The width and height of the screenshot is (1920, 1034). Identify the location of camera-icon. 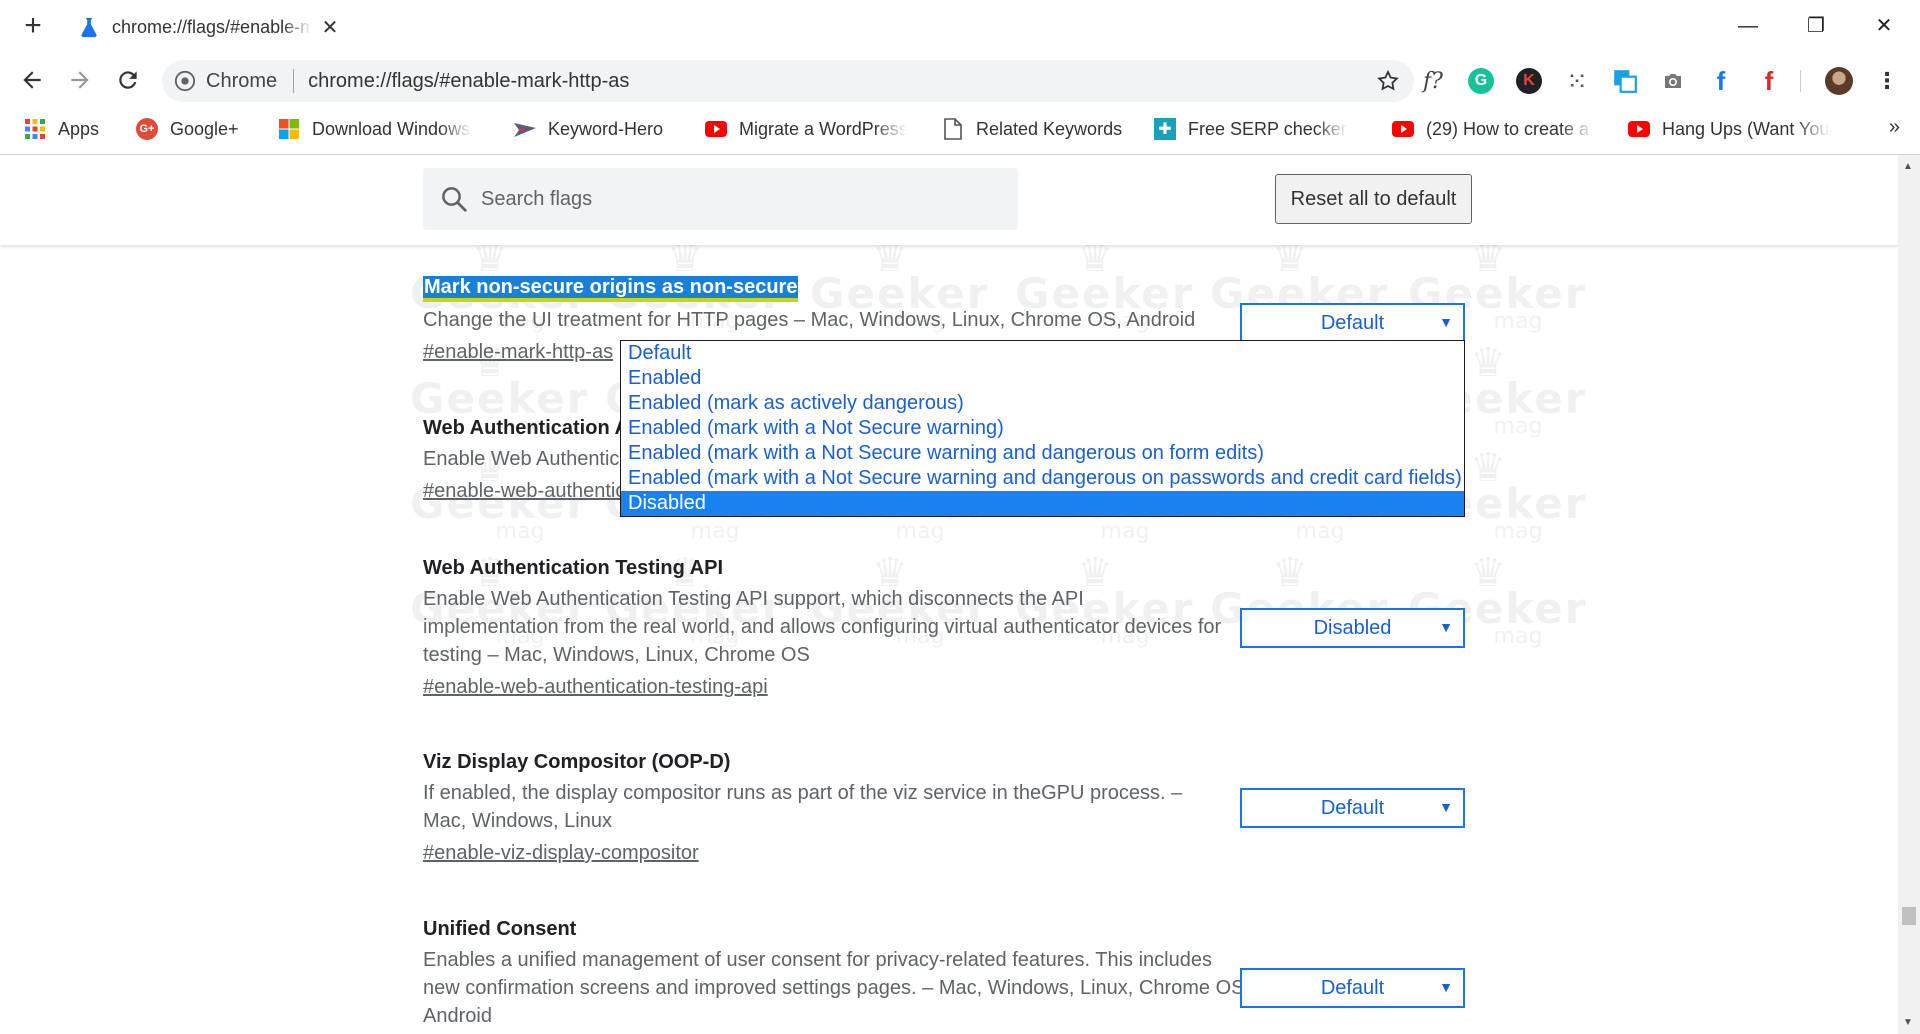
(1673, 81).